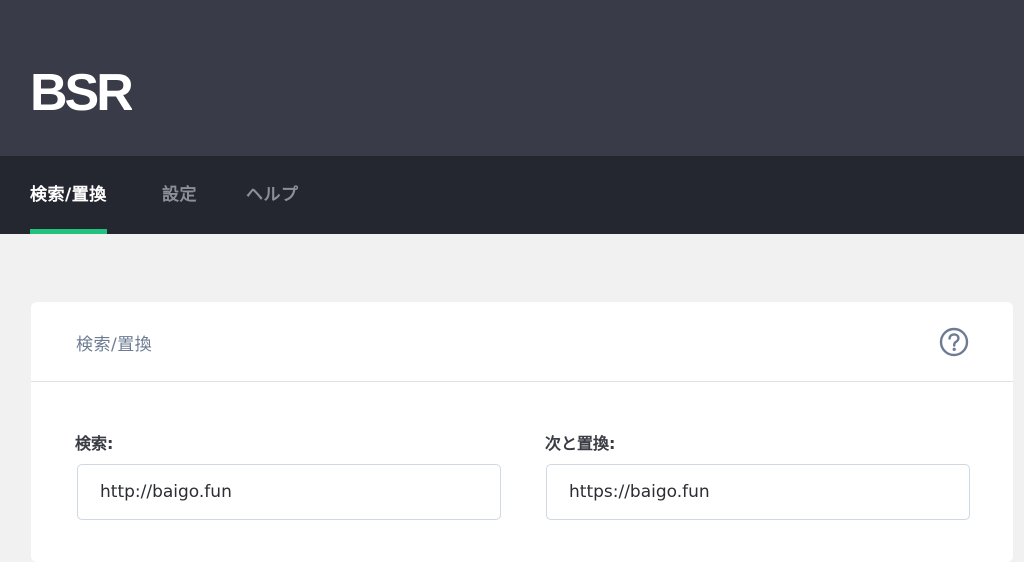  Describe the element at coordinates (954, 342) in the screenshot. I see `question-circle-icon` at that location.